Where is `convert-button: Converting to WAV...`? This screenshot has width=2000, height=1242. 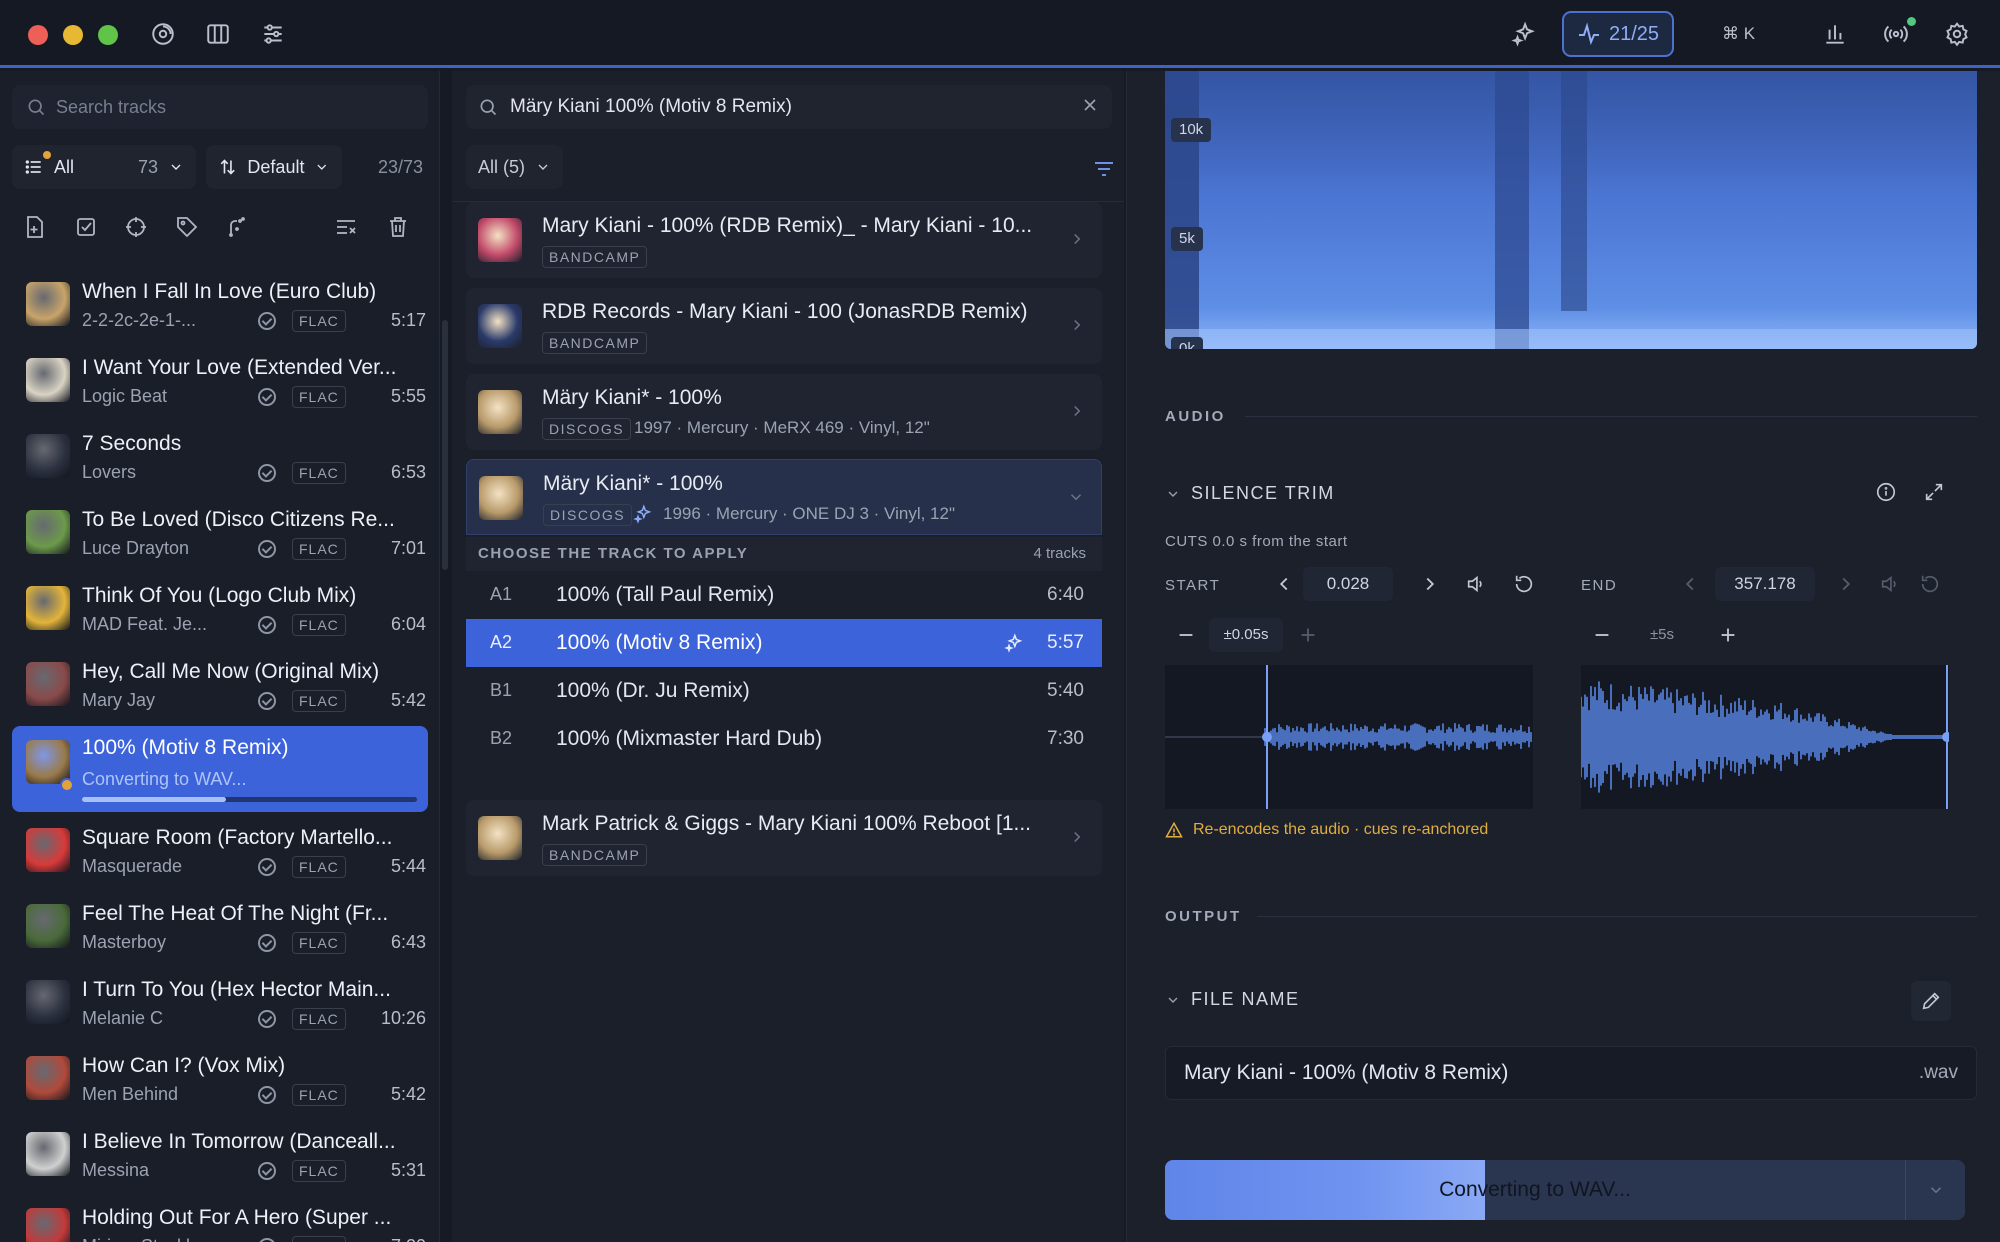
convert-button: Converting to WAV... is located at coordinates (1565, 1190).